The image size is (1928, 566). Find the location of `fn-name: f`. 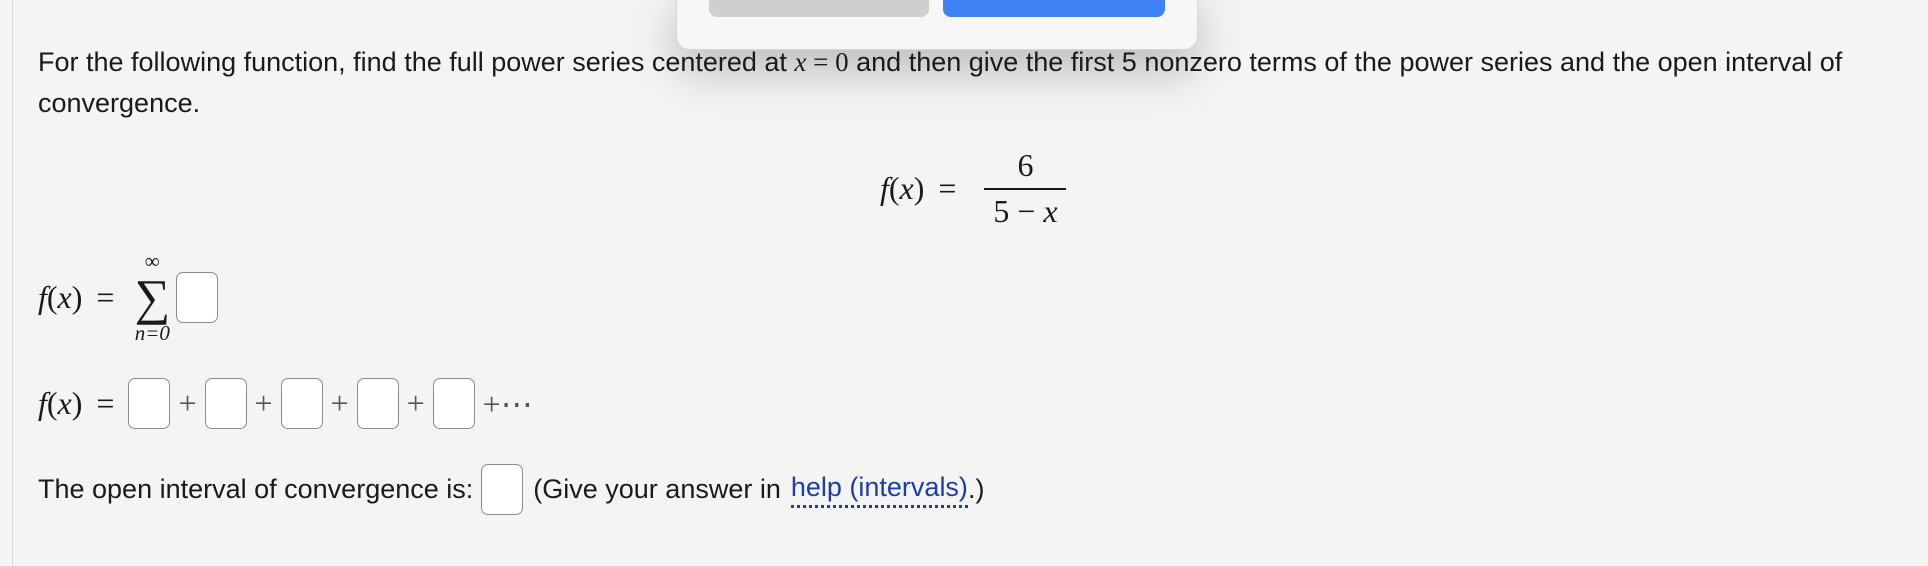

fn-name: f is located at coordinates (884, 187).